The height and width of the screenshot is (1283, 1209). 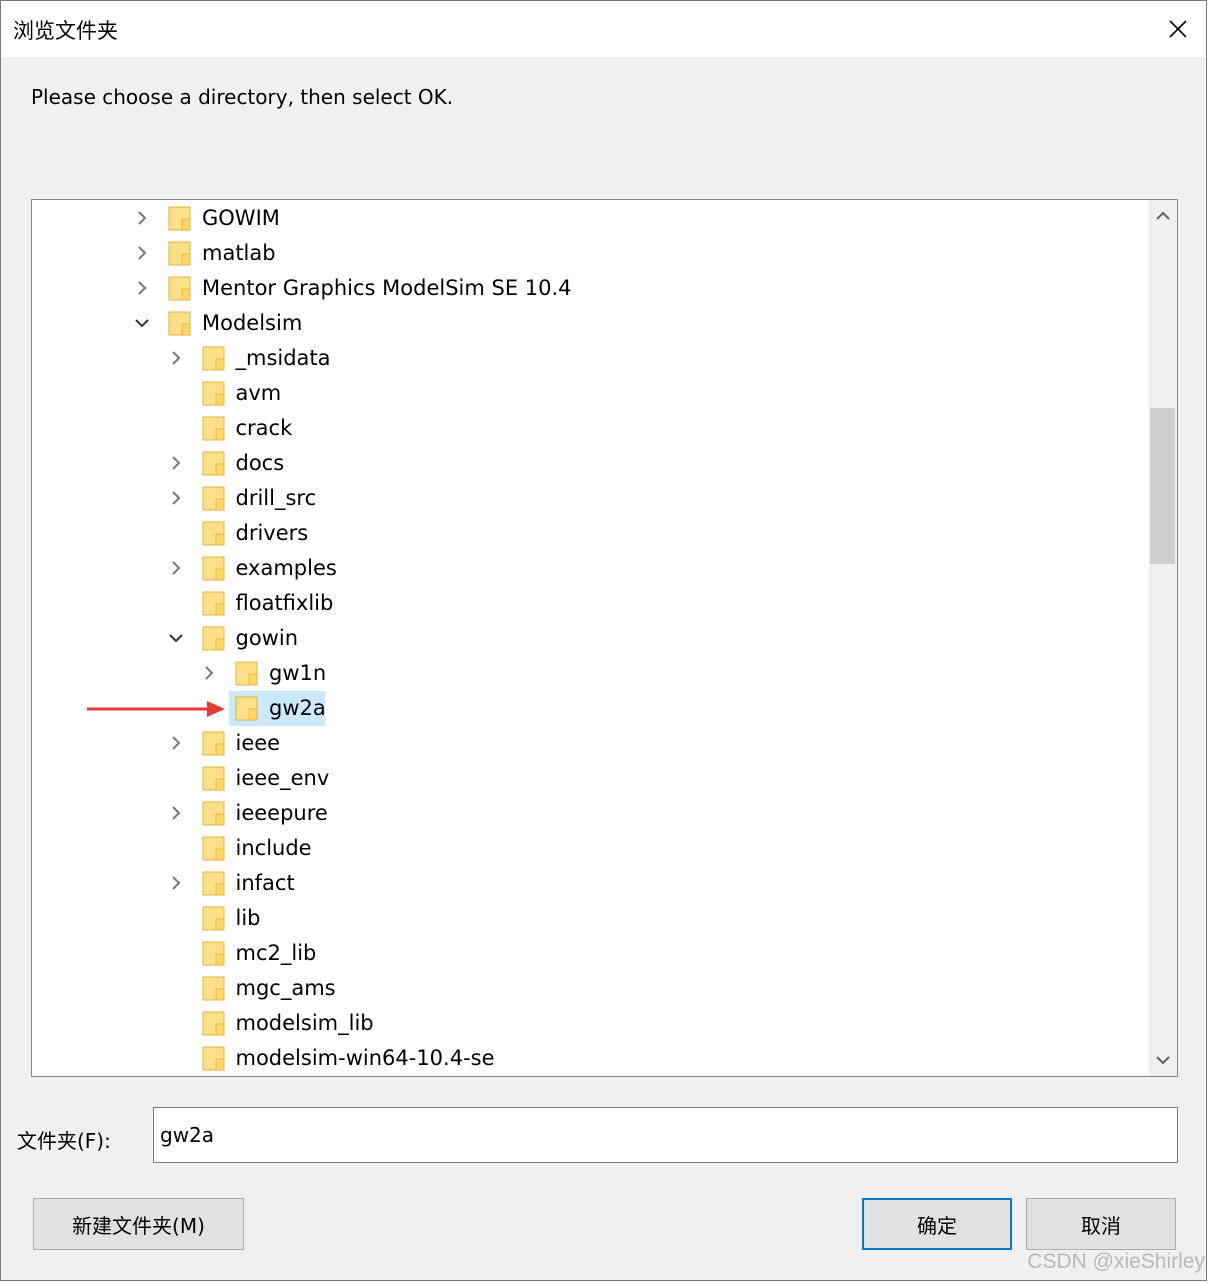 I want to click on tree-item: drivers, so click(x=590, y=533).